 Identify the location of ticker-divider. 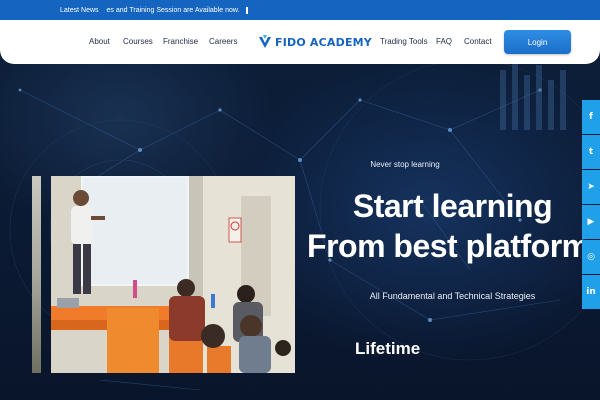
(246, 10).